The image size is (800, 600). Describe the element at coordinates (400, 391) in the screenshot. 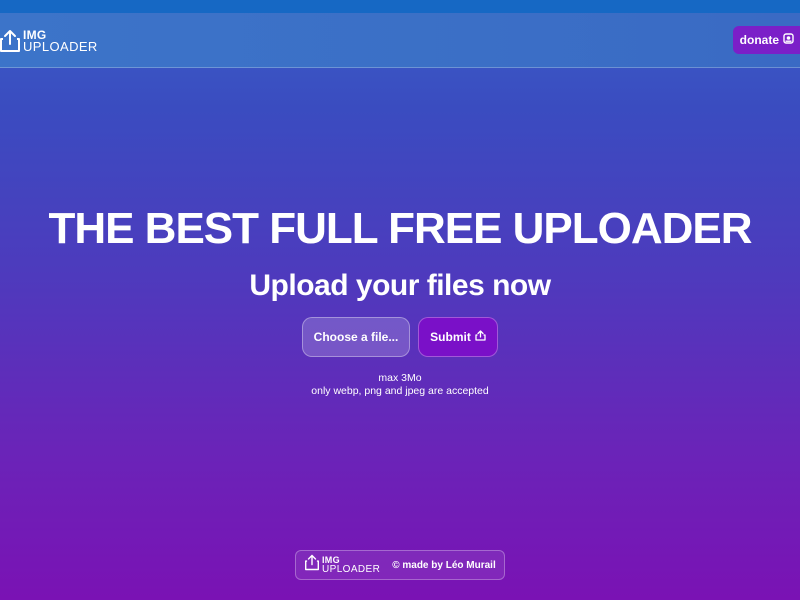

I see `accepted-types-note: only webp, png and jpeg are accepted` at that location.